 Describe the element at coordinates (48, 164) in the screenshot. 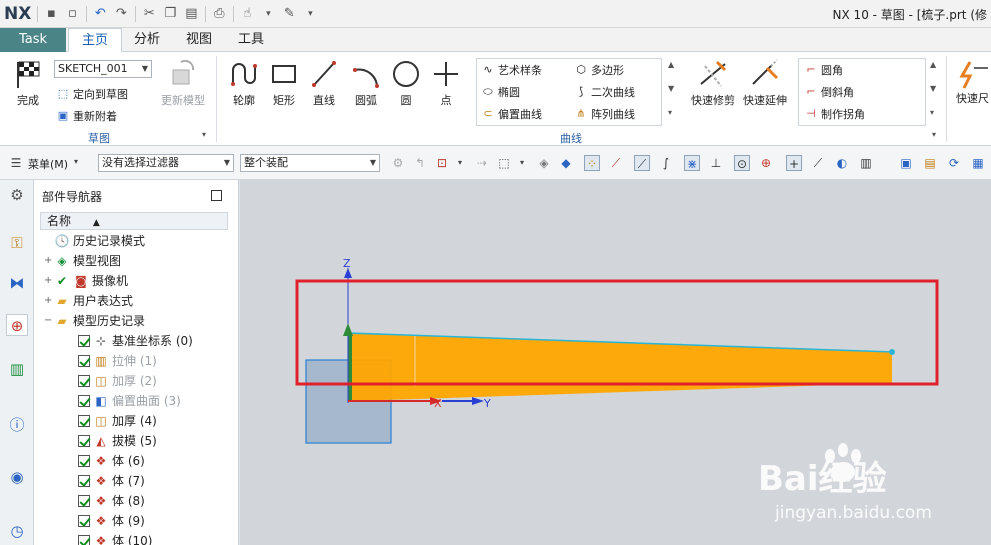

I see `menu-button: 菜单(M)` at that location.